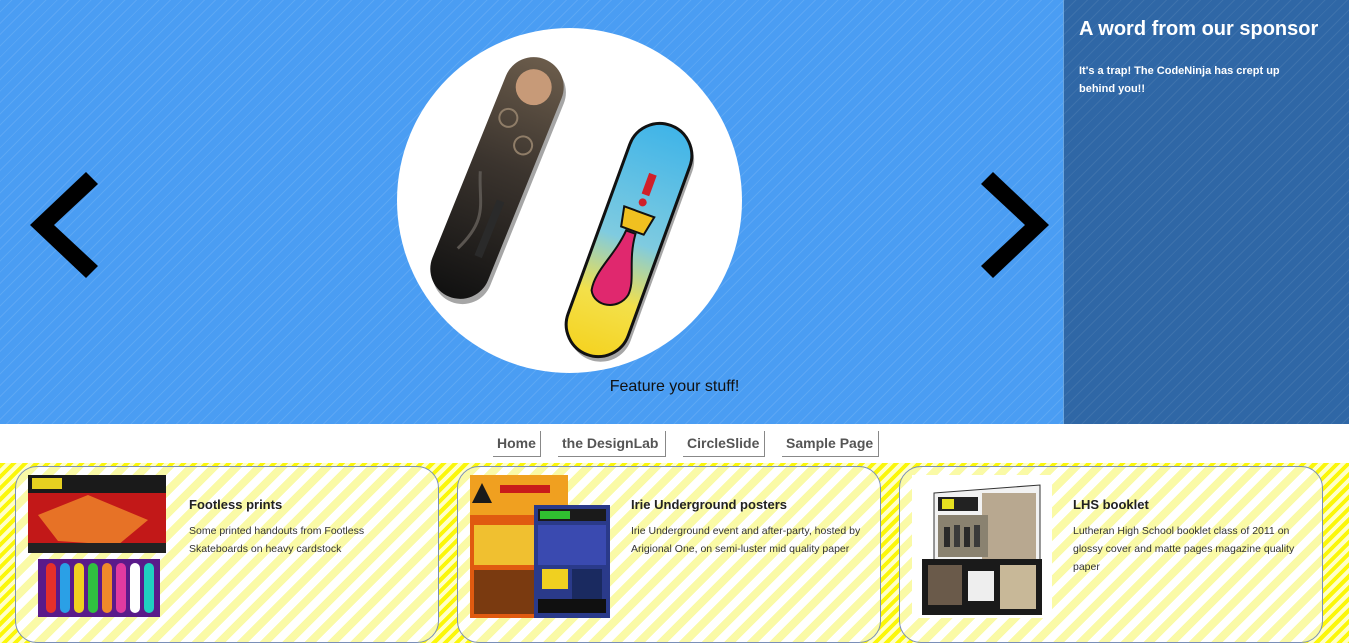  What do you see at coordinates (540, 546) in the screenshot?
I see `irie-underground-thumbnail` at bounding box center [540, 546].